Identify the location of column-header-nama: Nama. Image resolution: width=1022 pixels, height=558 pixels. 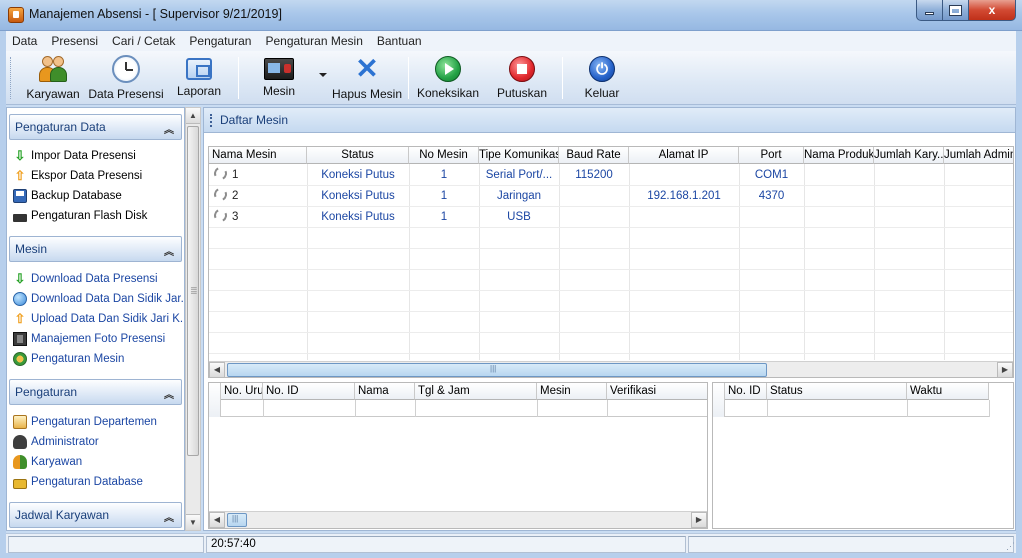
(385, 391).